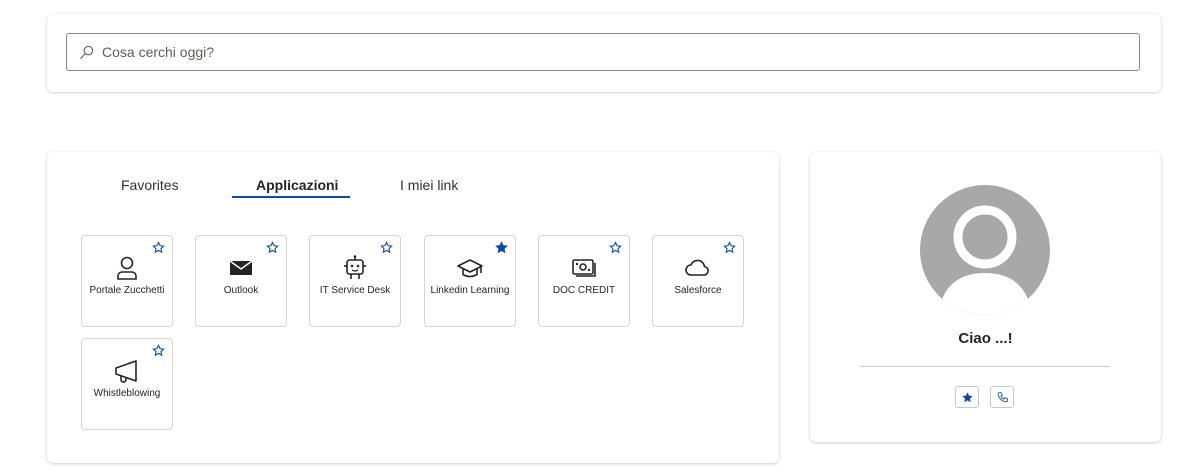  What do you see at coordinates (150, 185) in the screenshot?
I see `tab-favorites: Favorites` at bounding box center [150, 185].